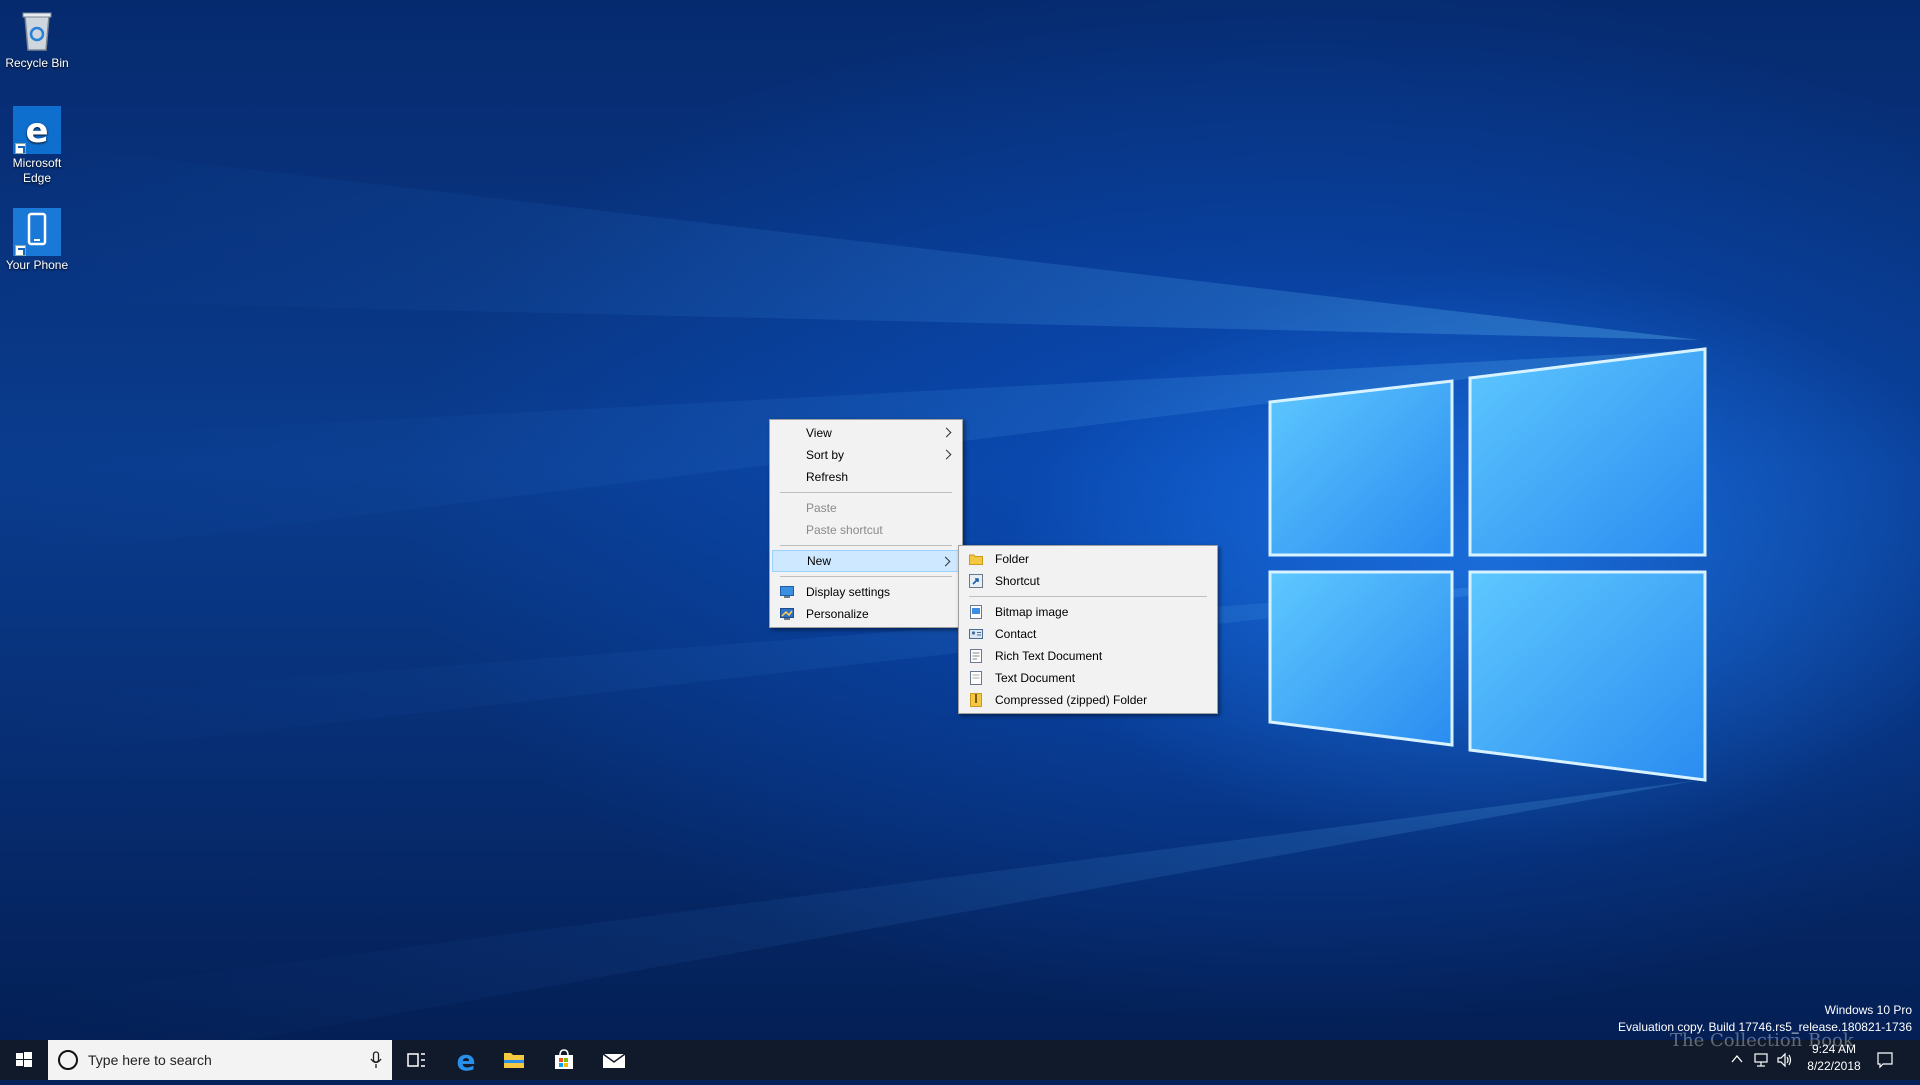 This screenshot has height=1085, width=1920. What do you see at coordinates (1088, 634) in the screenshot?
I see `submenu-item-contact: Contact` at bounding box center [1088, 634].